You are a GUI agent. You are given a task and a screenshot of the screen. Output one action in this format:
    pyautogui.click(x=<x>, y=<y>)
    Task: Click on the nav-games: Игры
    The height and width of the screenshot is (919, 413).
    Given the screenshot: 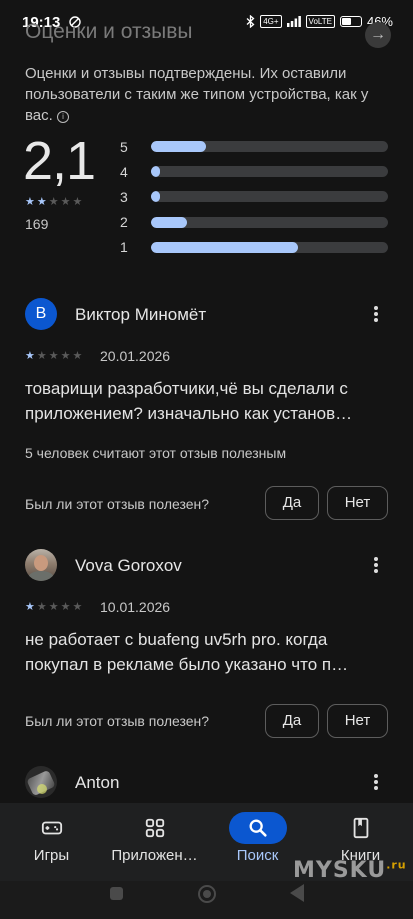 What is the action you would take?
    pyautogui.click(x=51, y=842)
    